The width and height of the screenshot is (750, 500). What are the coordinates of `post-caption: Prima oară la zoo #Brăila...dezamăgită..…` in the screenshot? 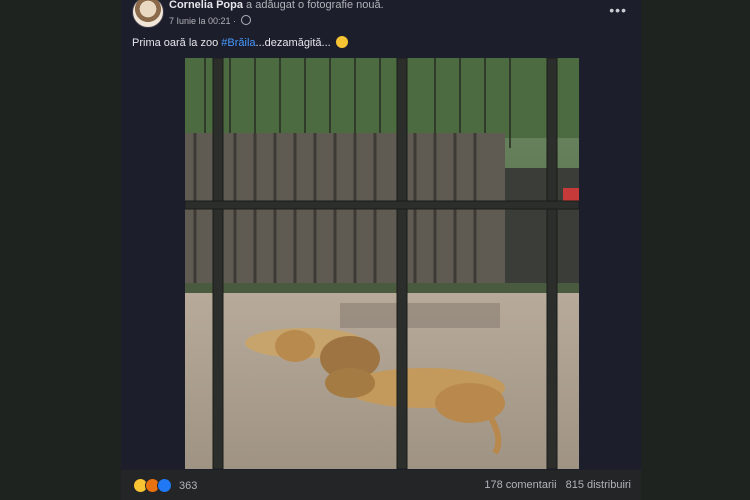 It's located at (240, 42).